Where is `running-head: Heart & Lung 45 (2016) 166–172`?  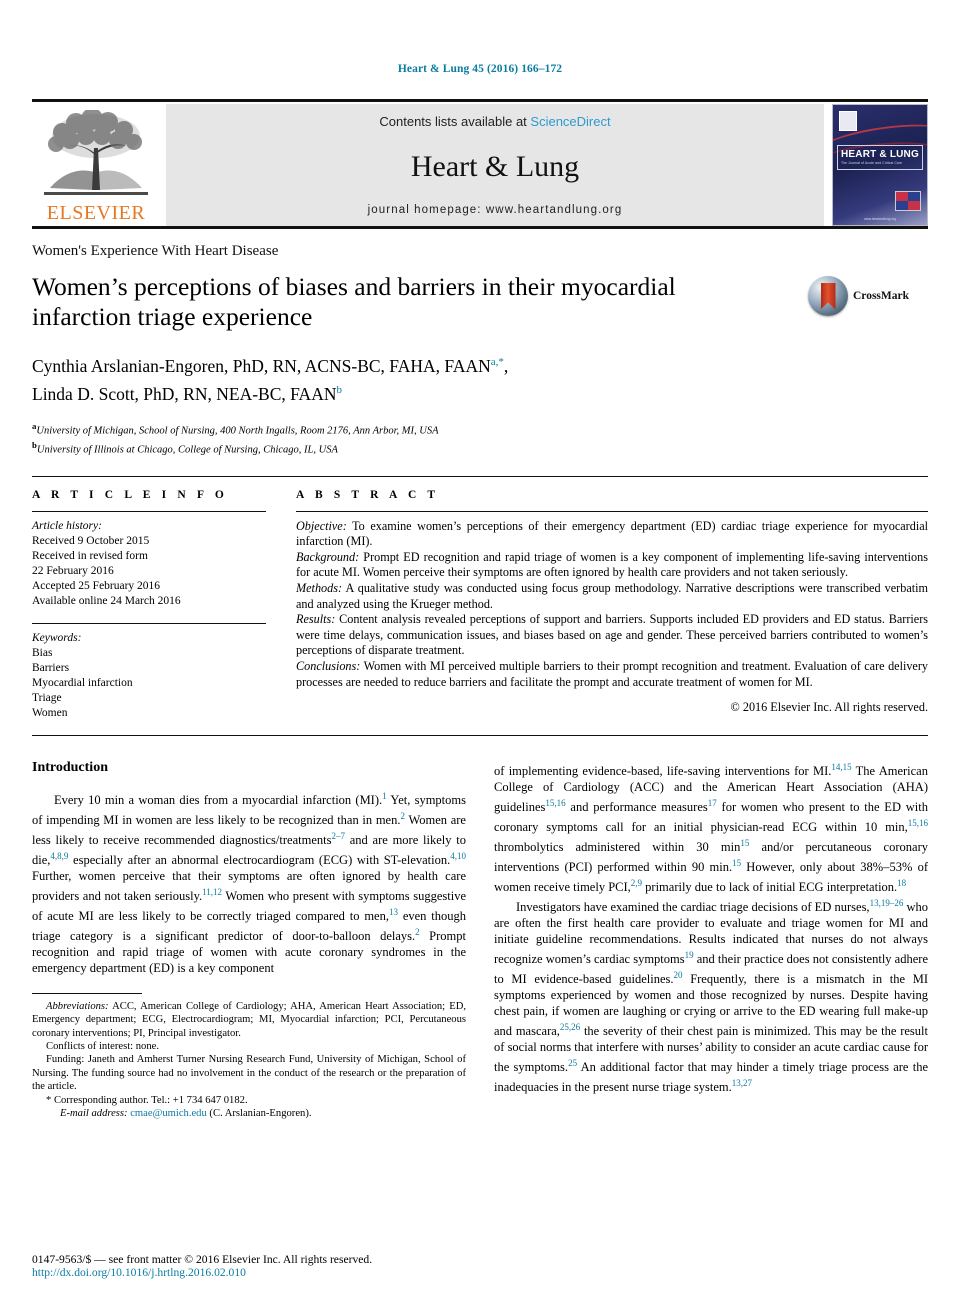
running-head: Heart & Lung 45 (2016) 166–172 is located at coordinates (480, 69).